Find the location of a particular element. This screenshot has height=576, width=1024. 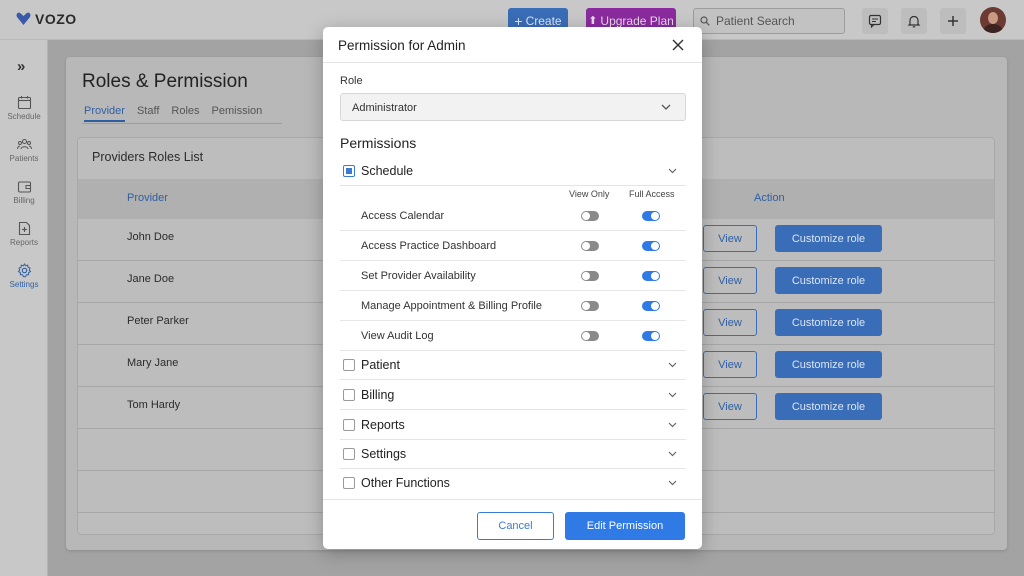

plus-icon is located at coordinates (953, 21).